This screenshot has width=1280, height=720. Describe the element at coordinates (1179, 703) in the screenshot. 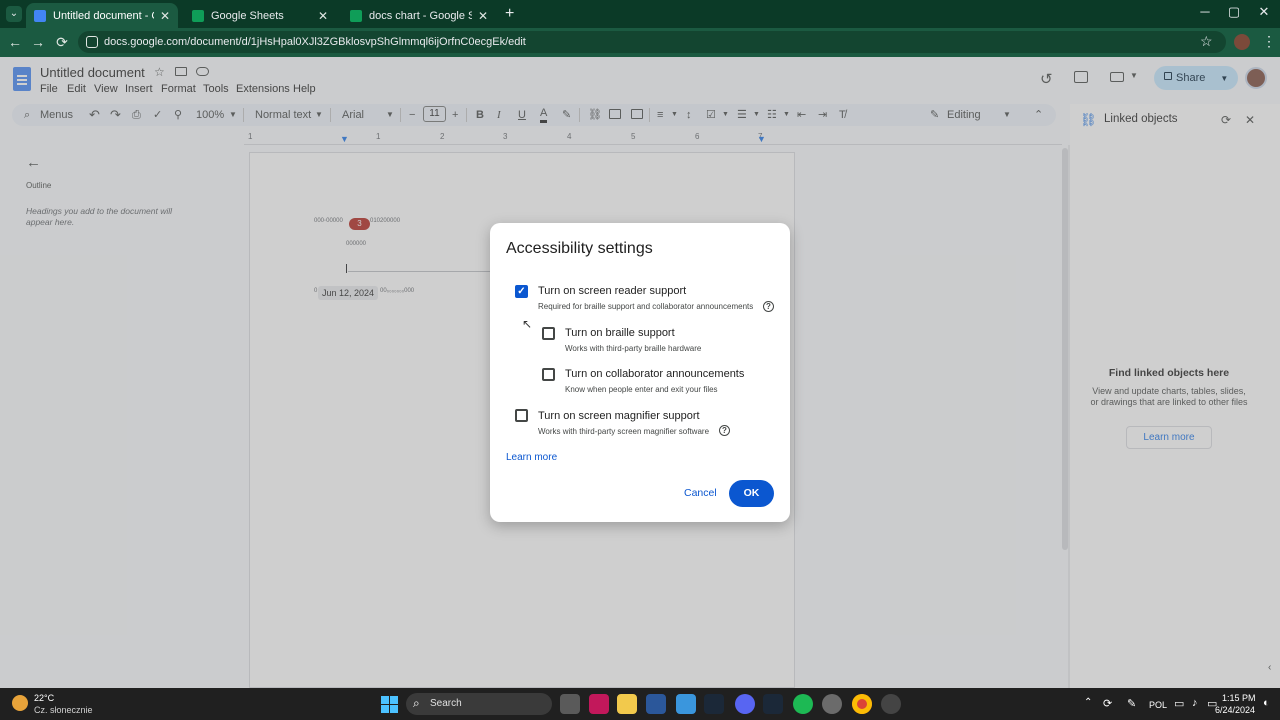

I see `network-icon: ▭` at that location.